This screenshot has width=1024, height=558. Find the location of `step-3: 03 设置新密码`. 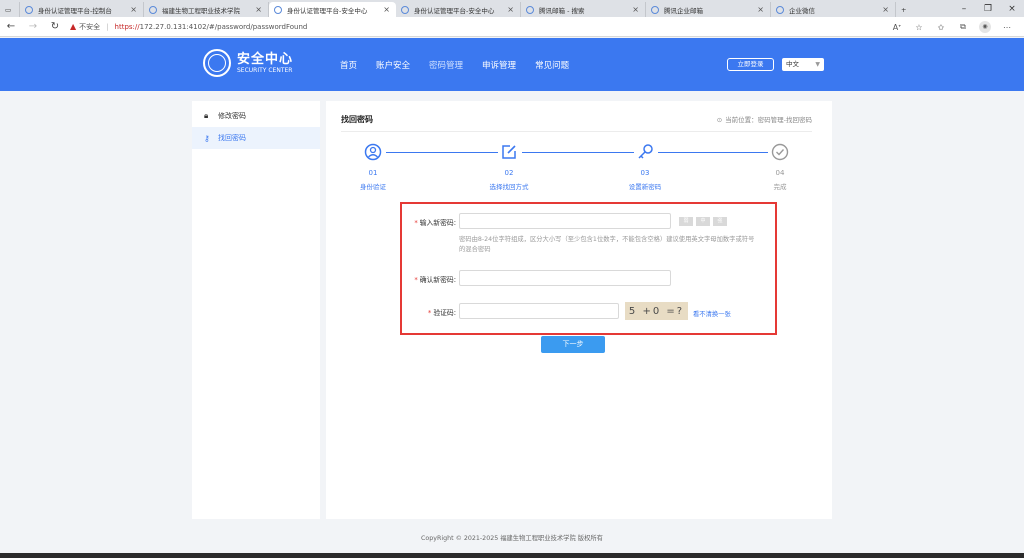

step-3: 03 设置新密码 is located at coordinates (645, 167).